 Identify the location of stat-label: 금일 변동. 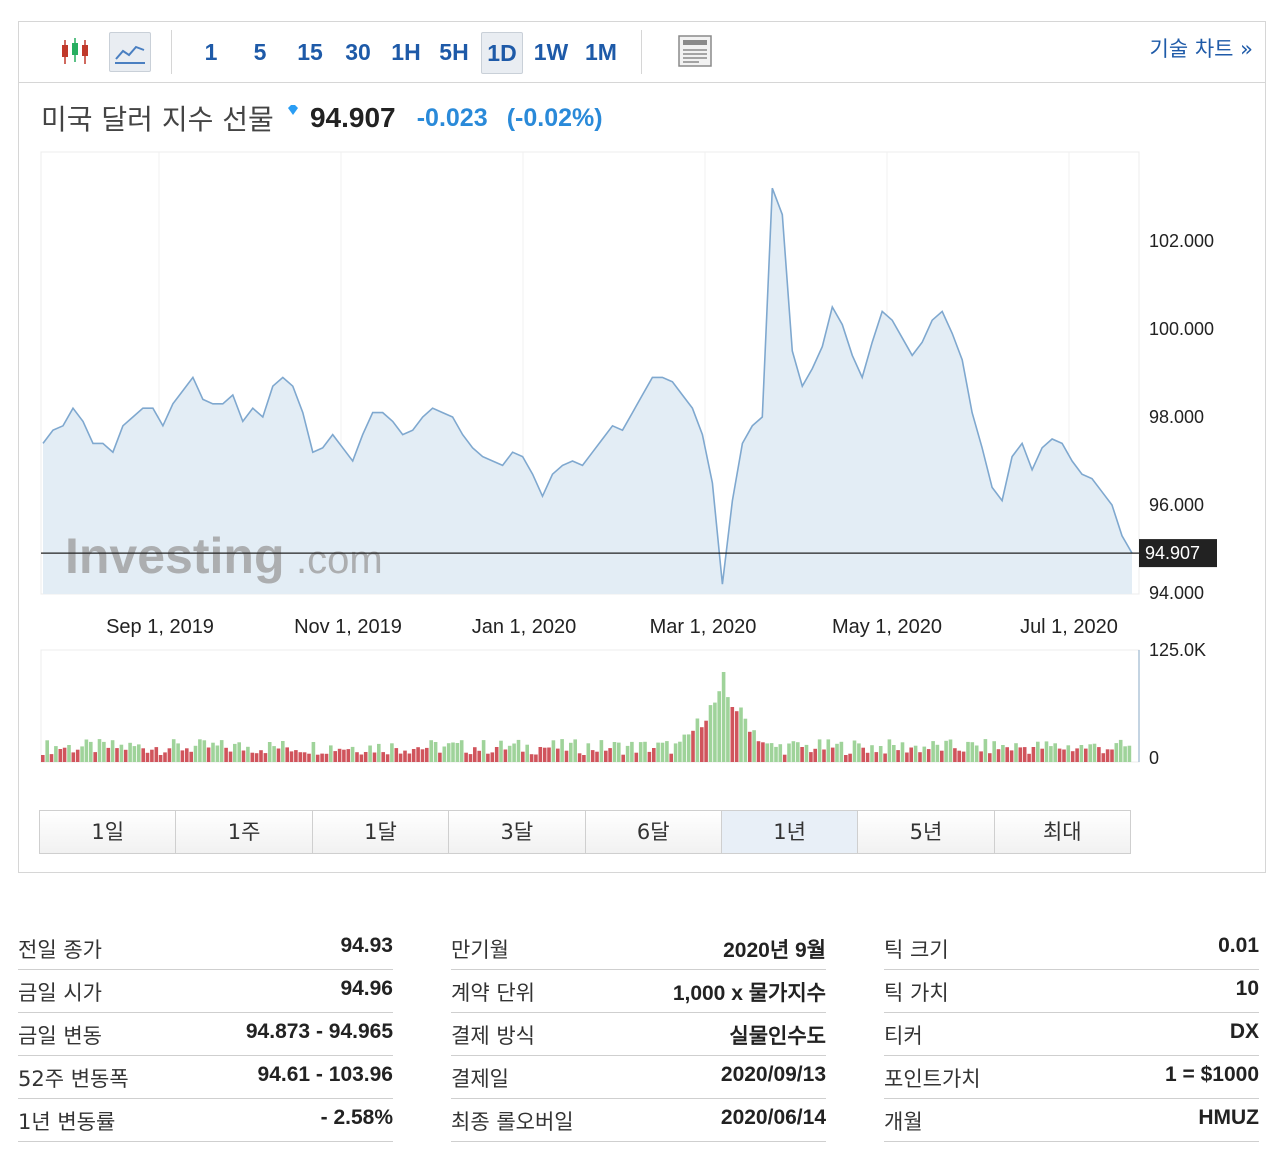
(60, 1036).